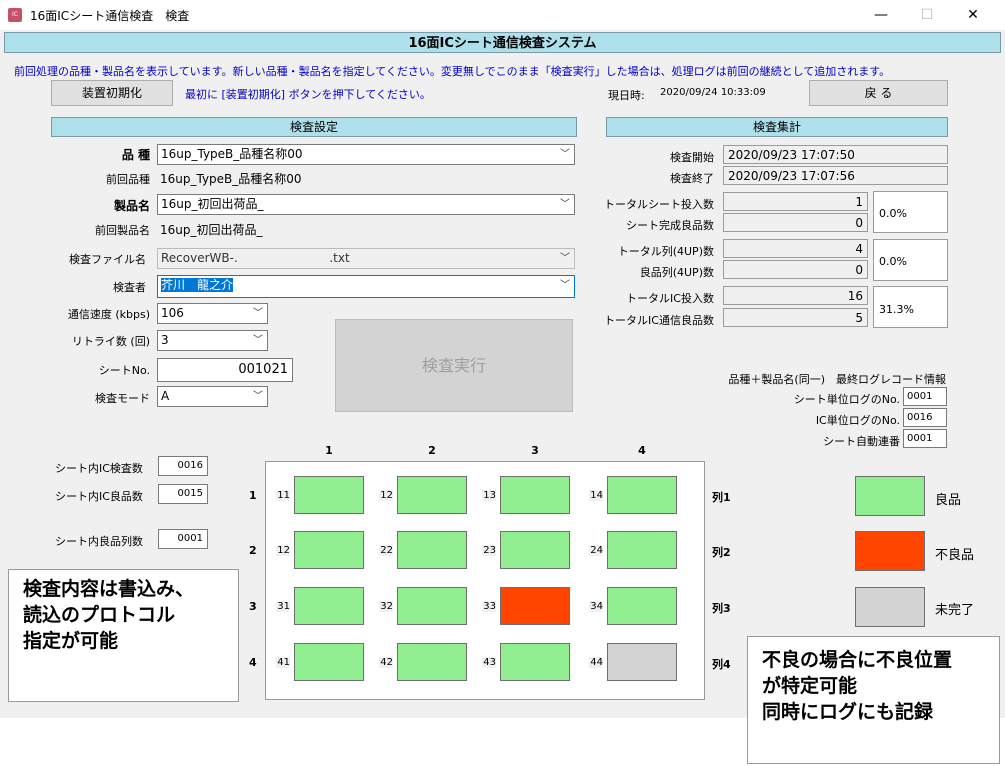 Image resolution: width=1005 pixels, height=766 pixels. I want to click on good-cols-value-sheet: 0001, so click(183, 539).